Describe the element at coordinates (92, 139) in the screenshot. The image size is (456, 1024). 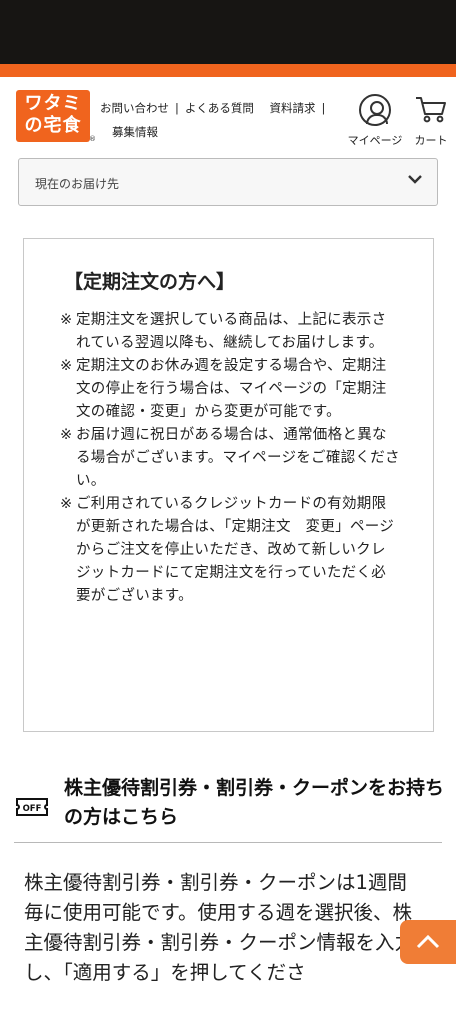
I see `registered-mark: ®` at that location.